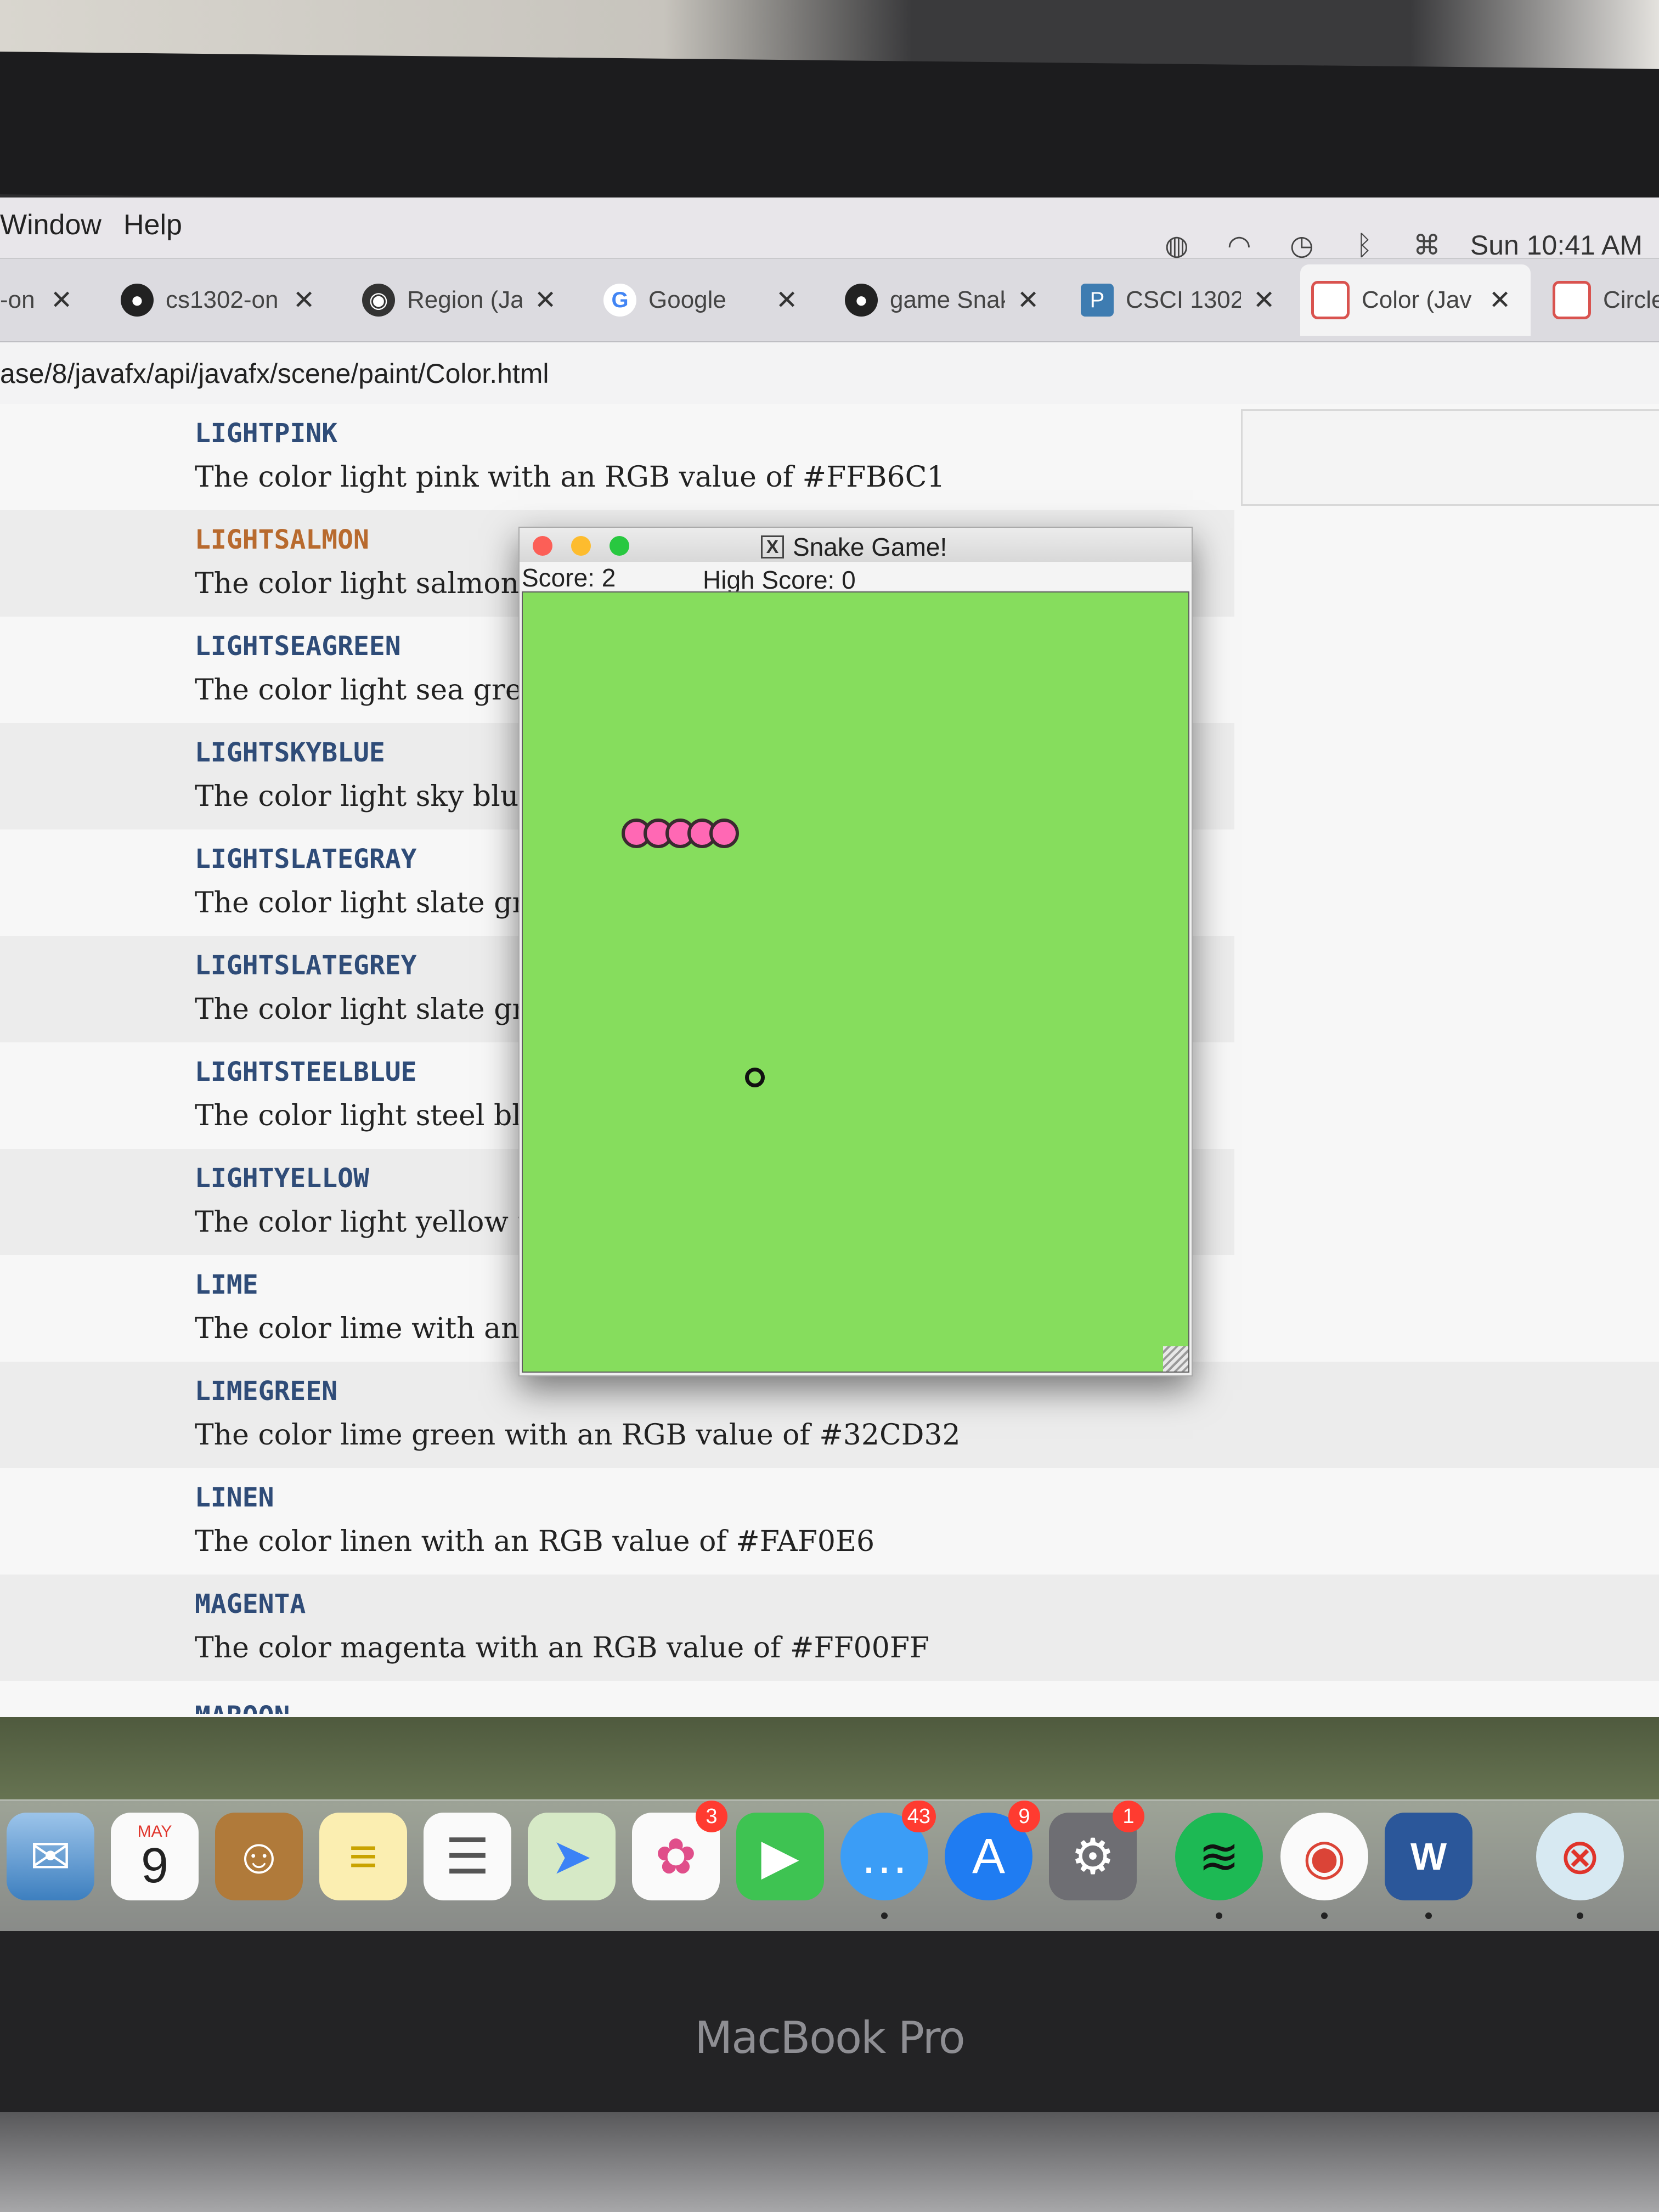 Image resolution: width=1659 pixels, height=2212 pixels. I want to click on messages-icon: … 43, so click(888, 1860).